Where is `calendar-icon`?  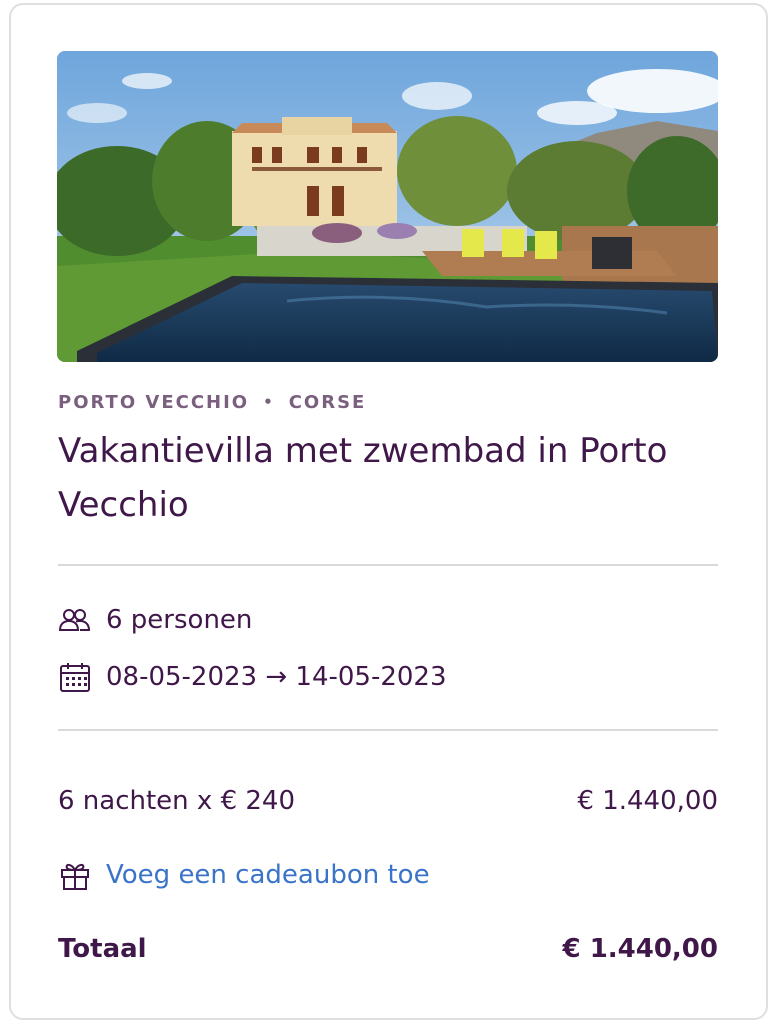 calendar-icon is located at coordinates (75, 677).